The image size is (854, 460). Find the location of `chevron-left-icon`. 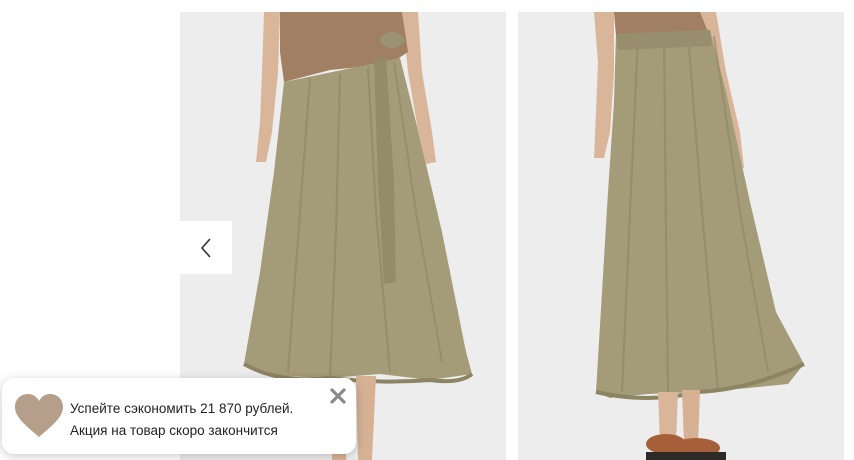

chevron-left-icon is located at coordinates (205, 247).